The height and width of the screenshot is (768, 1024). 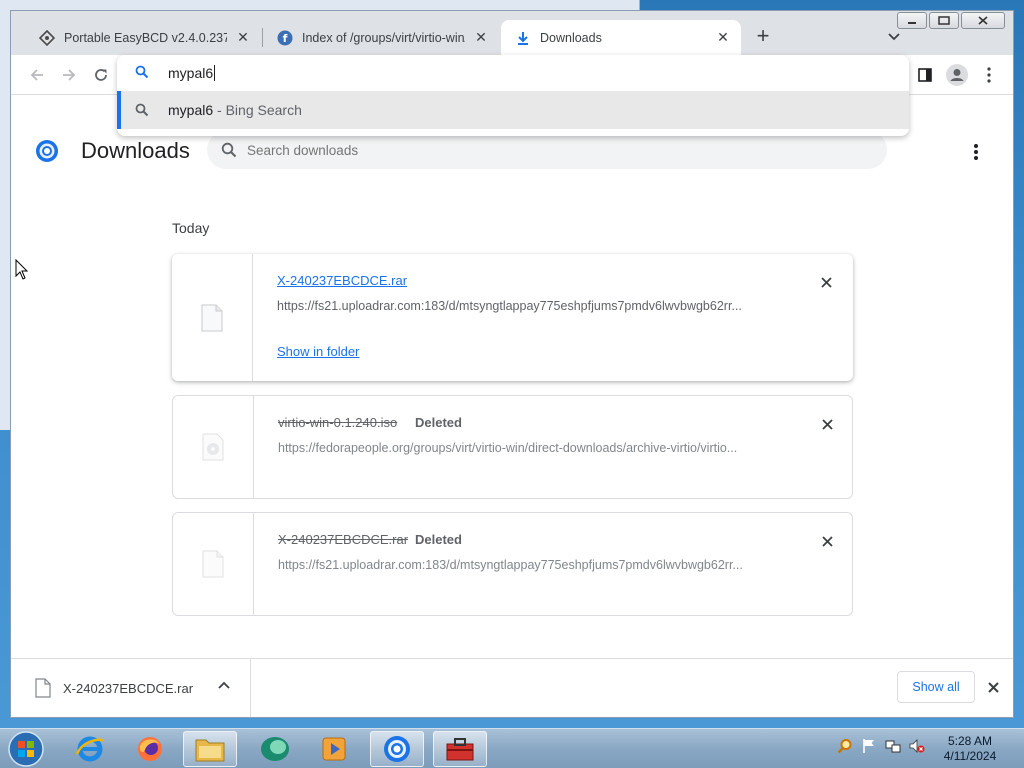 I want to click on minimize-button, so click(x=912, y=20).